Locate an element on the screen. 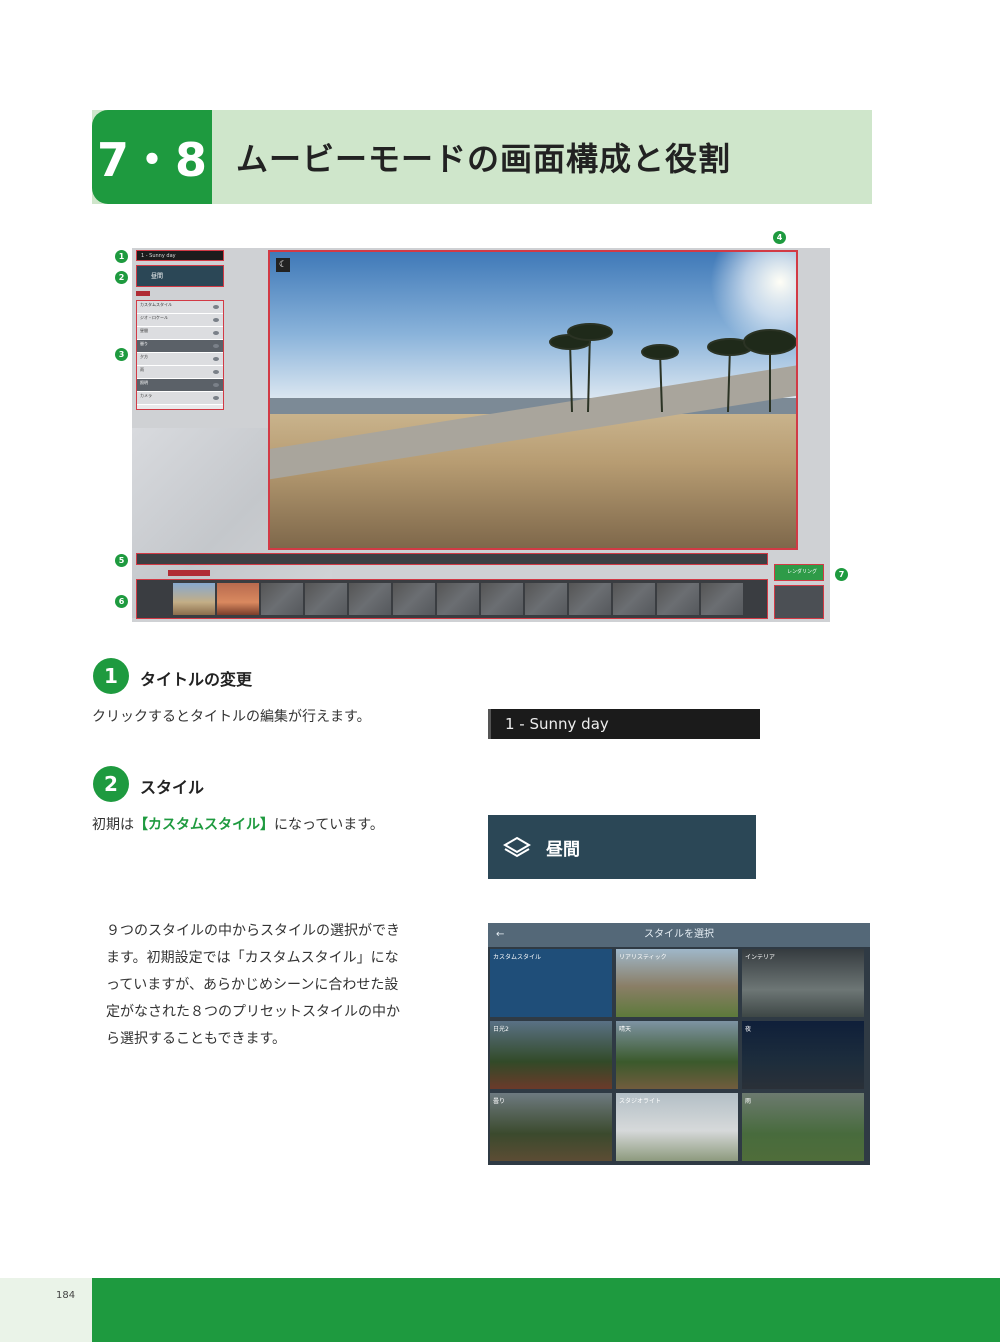 The image size is (1000, 1342). list-item: 昼間 is located at coordinates (180, 333).